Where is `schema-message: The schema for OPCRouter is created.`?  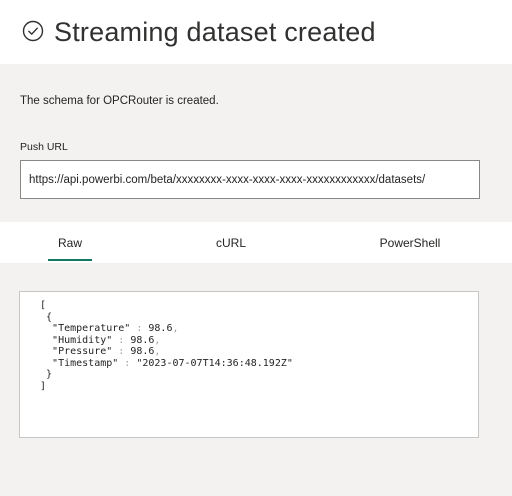 schema-message: The schema for OPCRouter is created. is located at coordinates (119, 101).